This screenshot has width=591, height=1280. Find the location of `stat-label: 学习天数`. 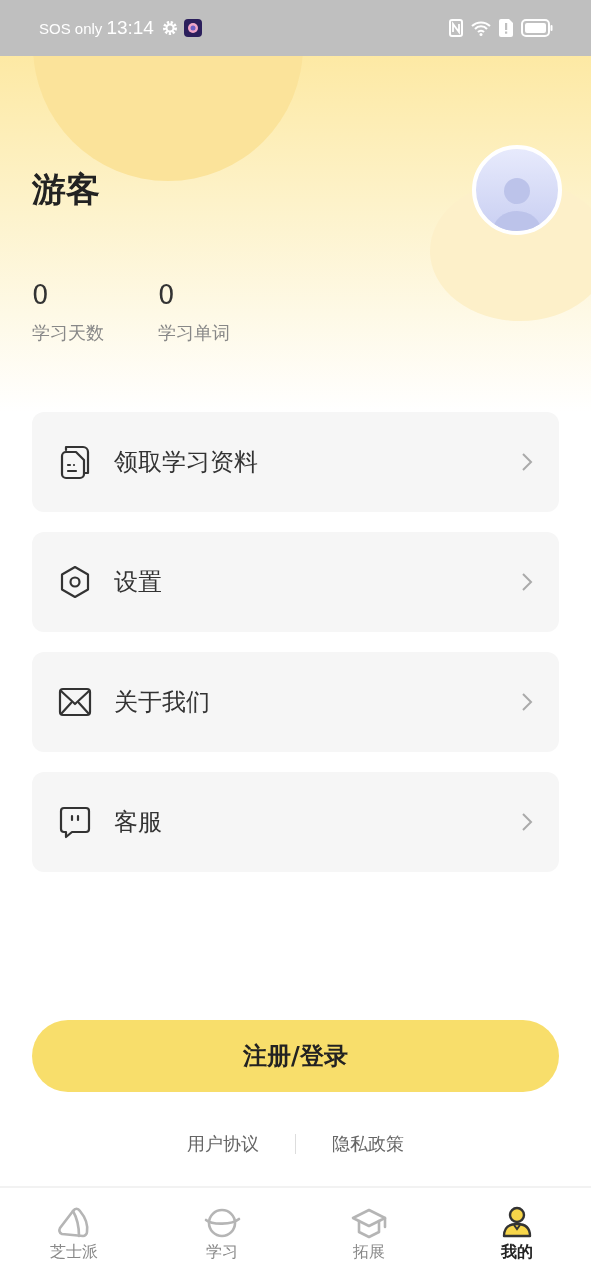

stat-label: 学习天数 is located at coordinates (68, 333).